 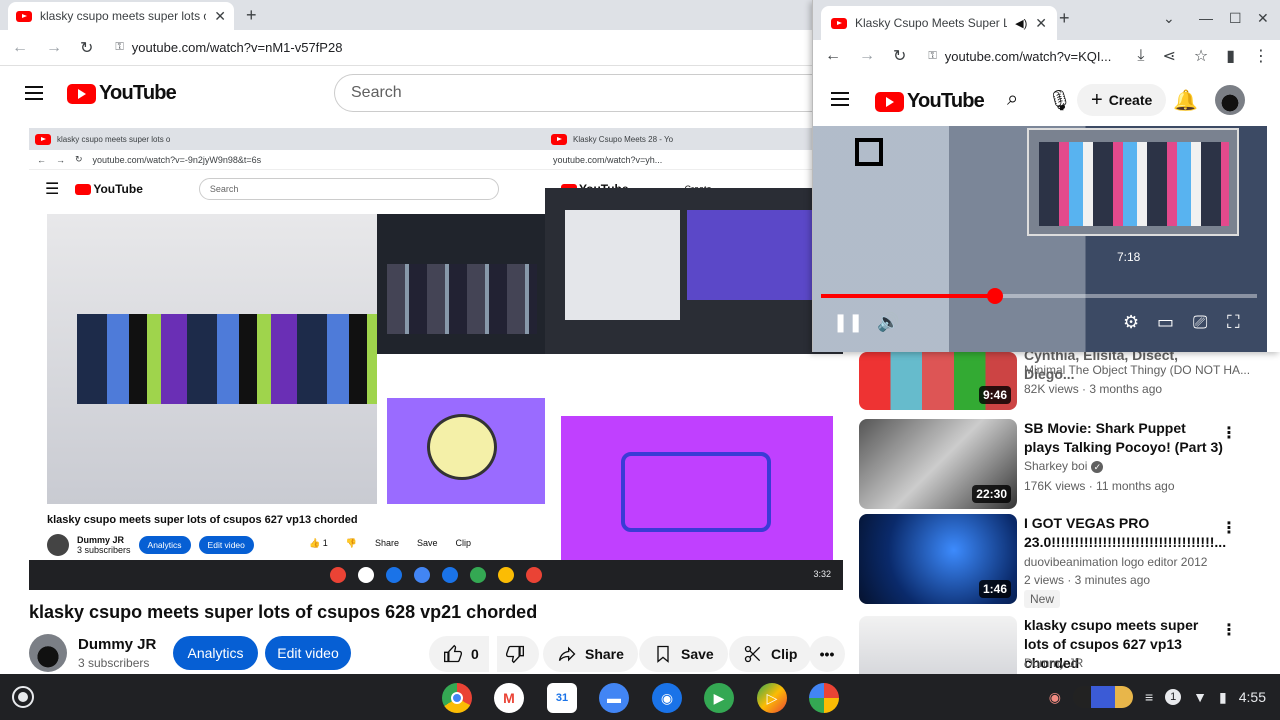 I want to click on share-icon, so click(x=567, y=654).